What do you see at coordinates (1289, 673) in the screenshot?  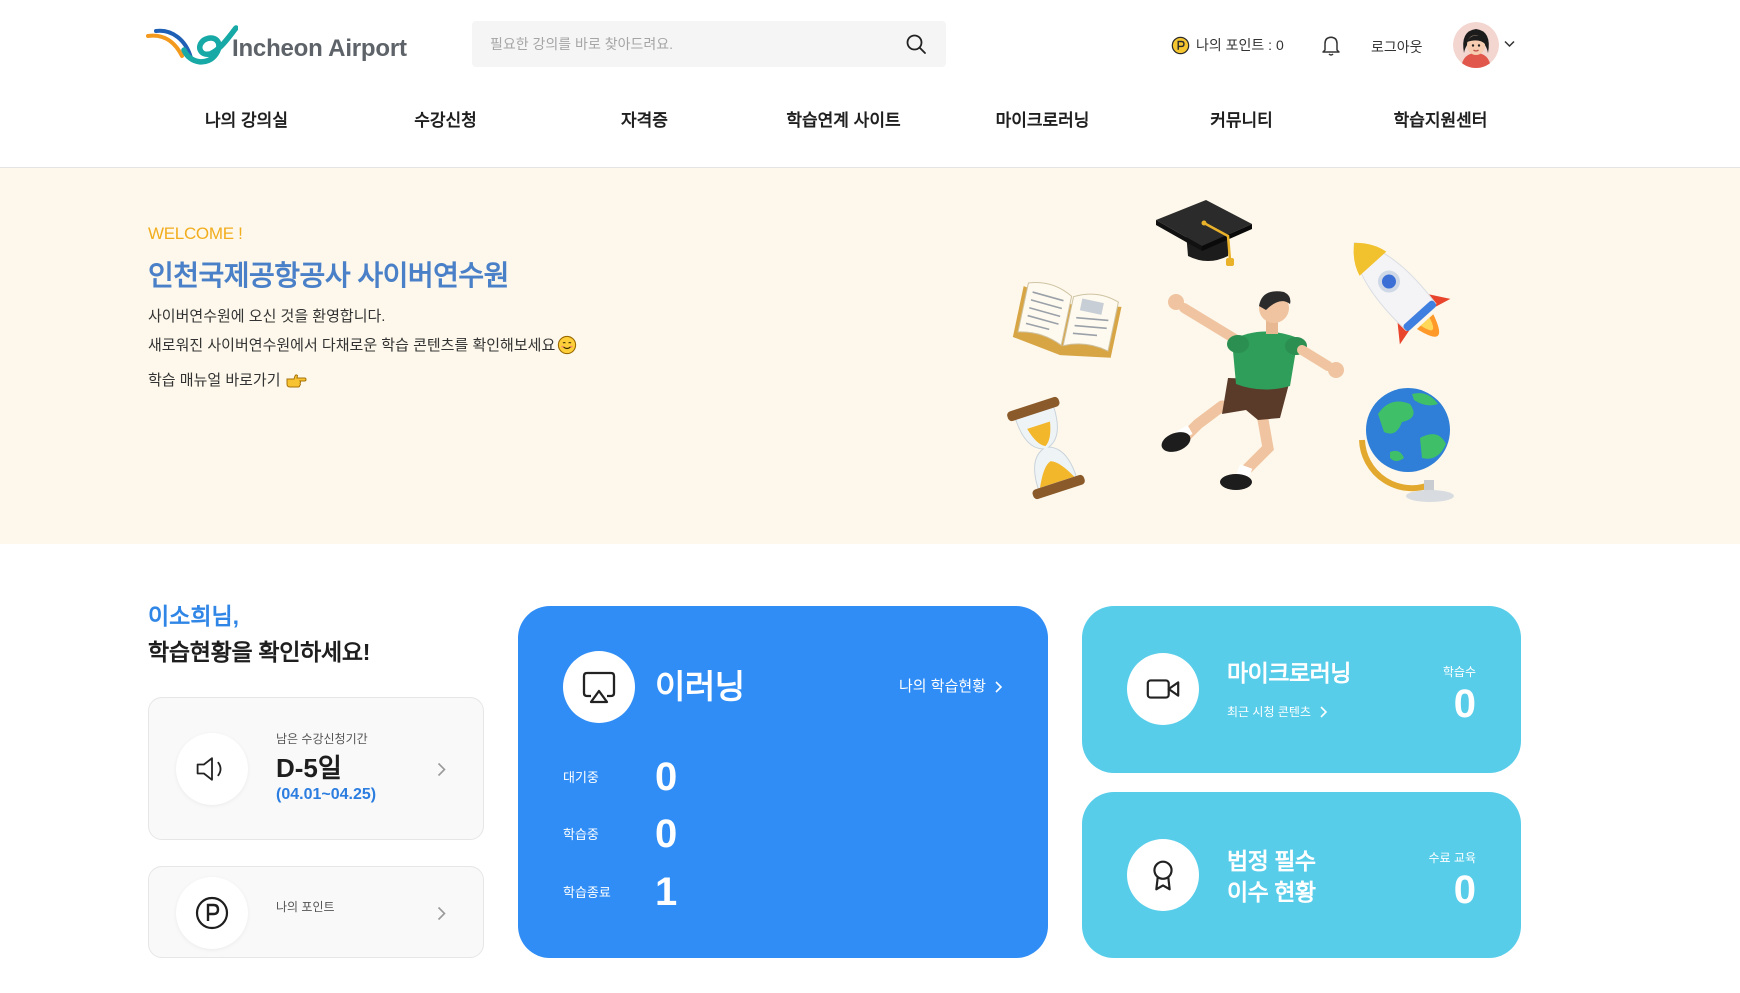 I see `microlearning-title: 마이크로러닝` at bounding box center [1289, 673].